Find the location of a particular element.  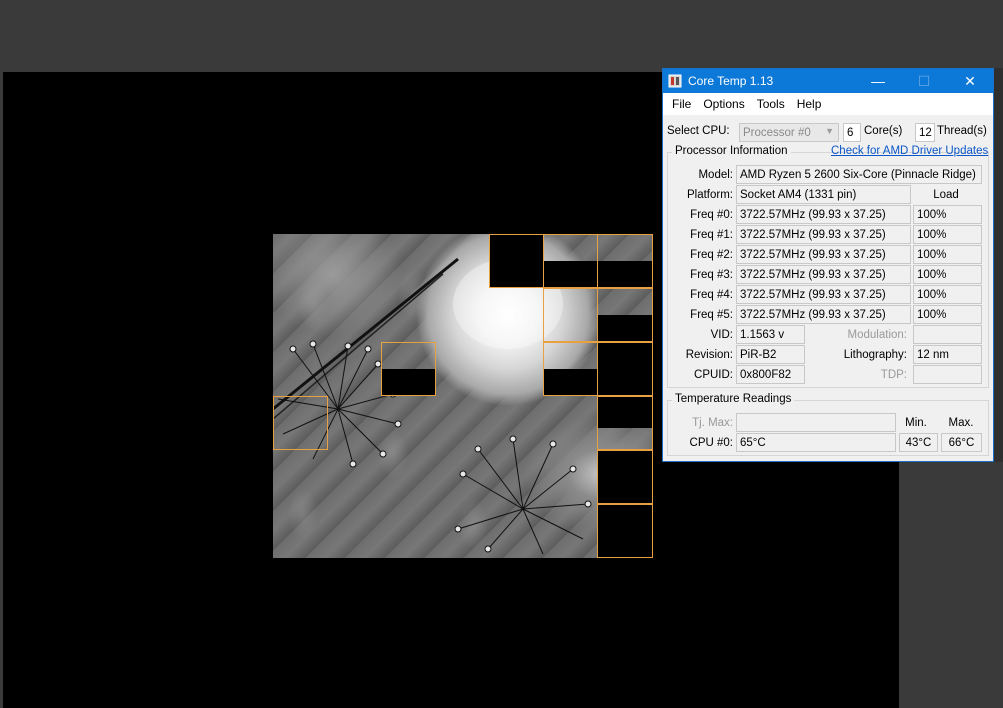

freq-label: Freq #3: is located at coordinates (711, 275).